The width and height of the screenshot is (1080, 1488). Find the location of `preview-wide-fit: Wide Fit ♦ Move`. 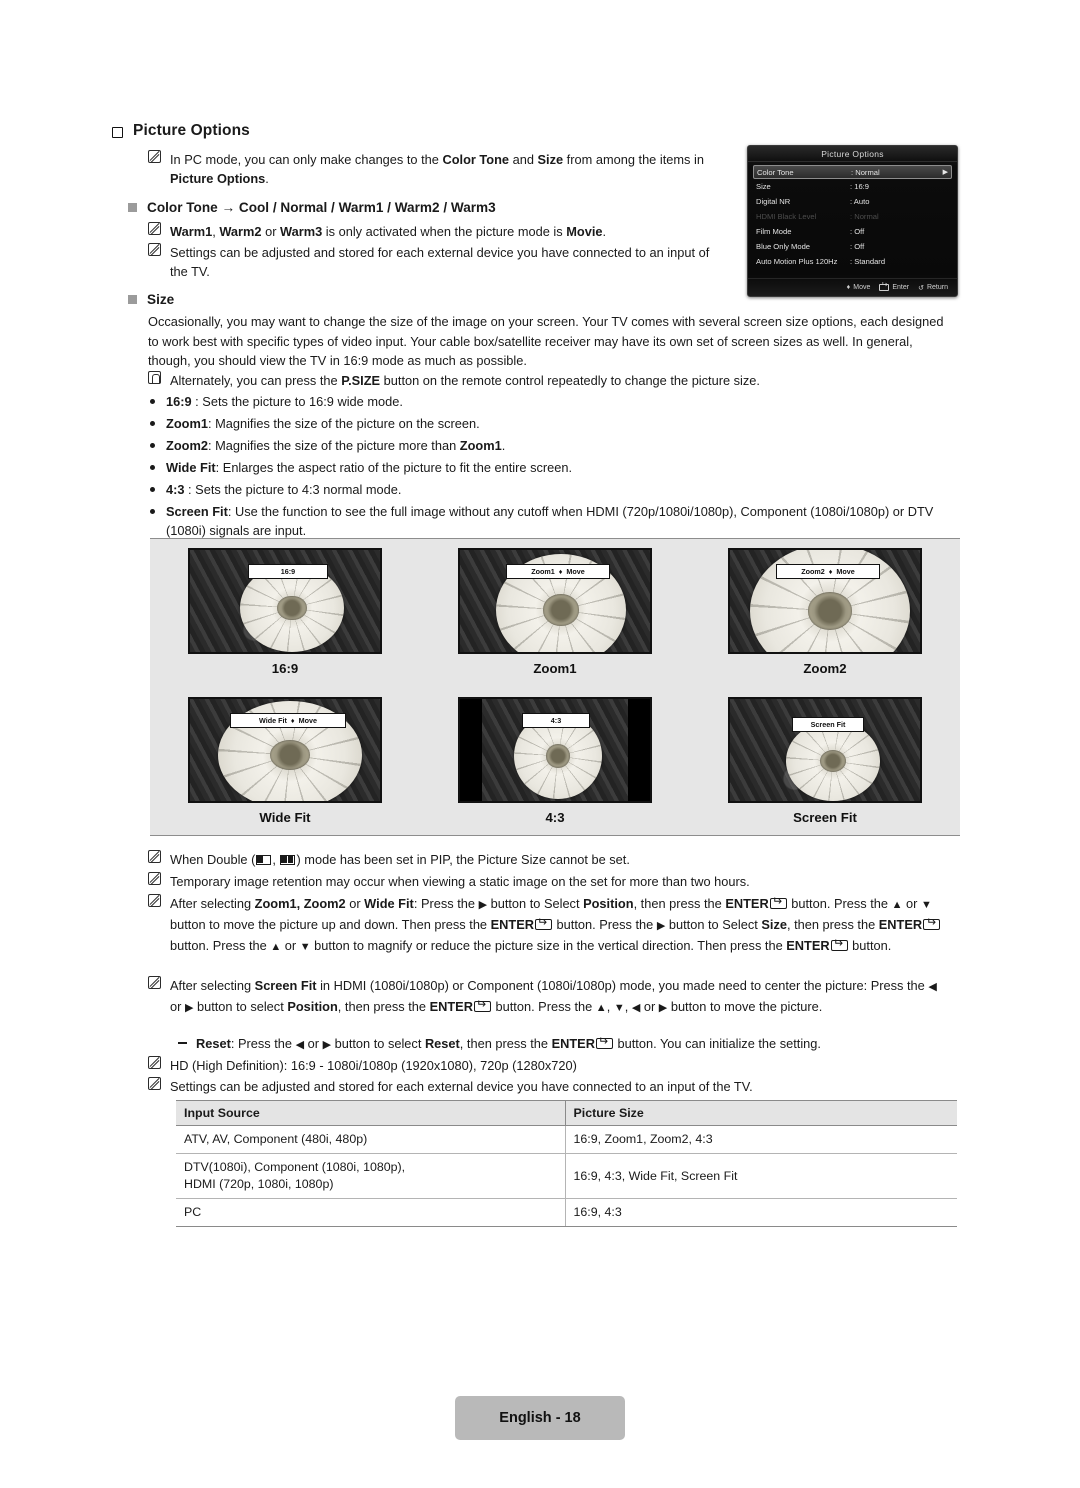

preview-wide-fit: Wide Fit ♦ Move is located at coordinates (285, 750).